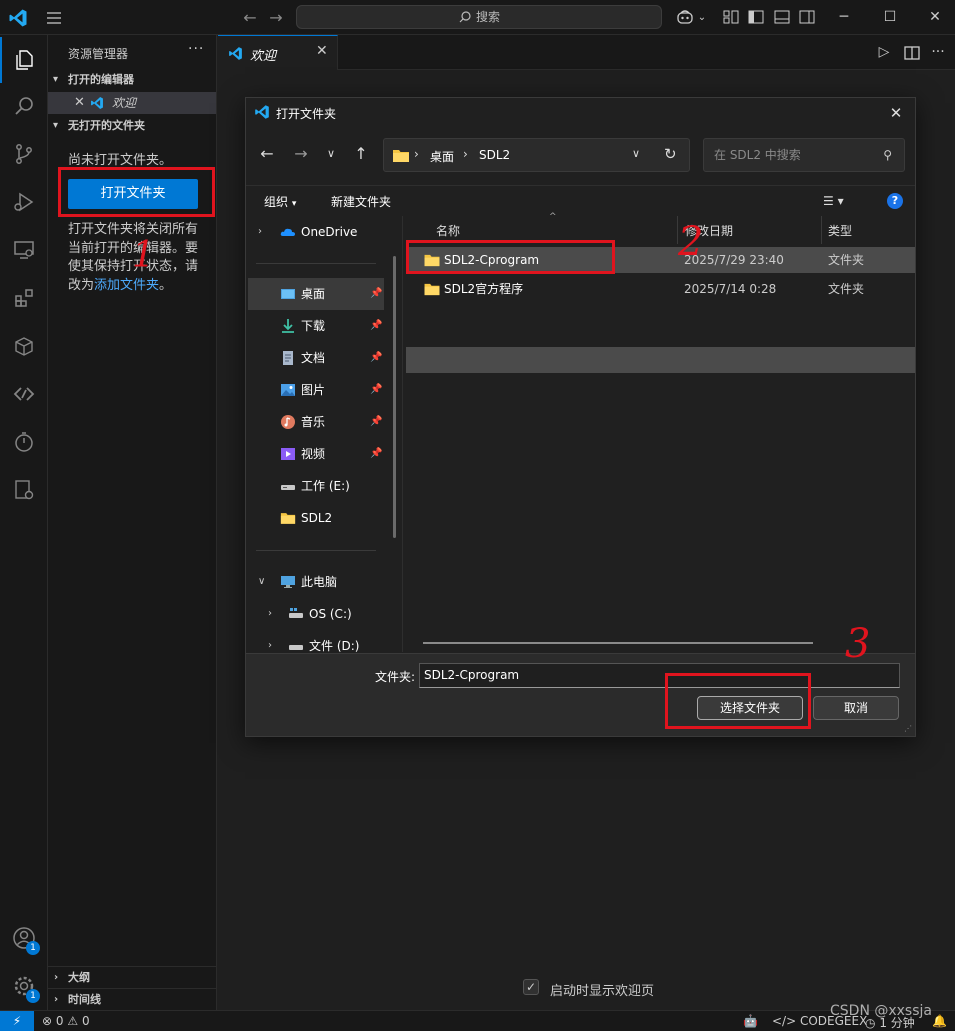  Describe the element at coordinates (833, 201) in the screenshot. I see `view-options-icon: ☰ ▾` at that location.